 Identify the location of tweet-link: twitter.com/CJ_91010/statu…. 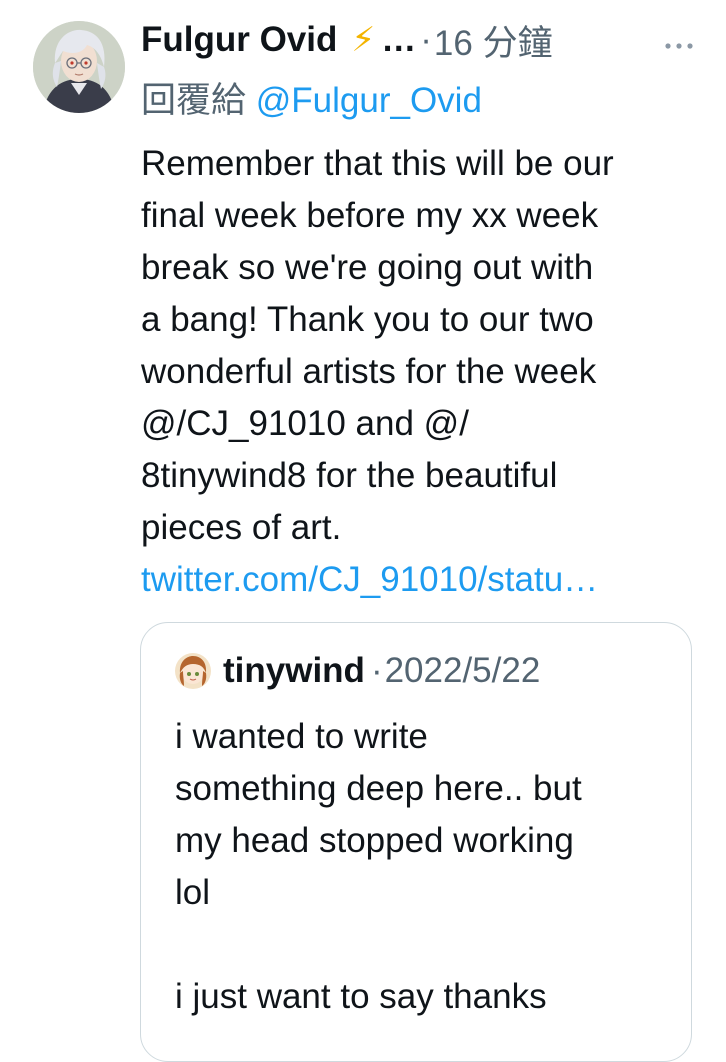
(426, 580).